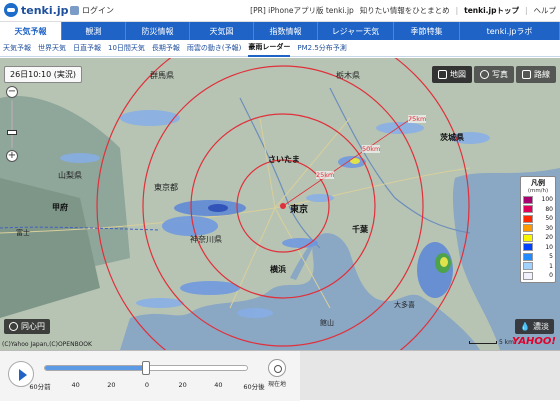  Describe the element at coordinates (162, 75) in the screenshot. I see `place-label-gunma: 群馬県` at that location.